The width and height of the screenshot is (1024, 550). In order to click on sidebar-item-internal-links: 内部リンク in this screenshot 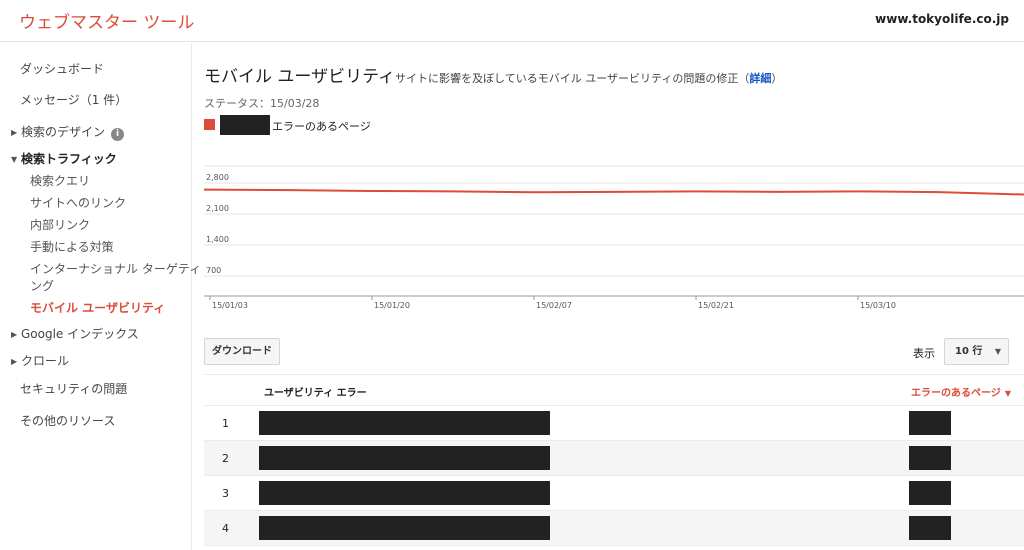, I will do `click(60, 224)`.